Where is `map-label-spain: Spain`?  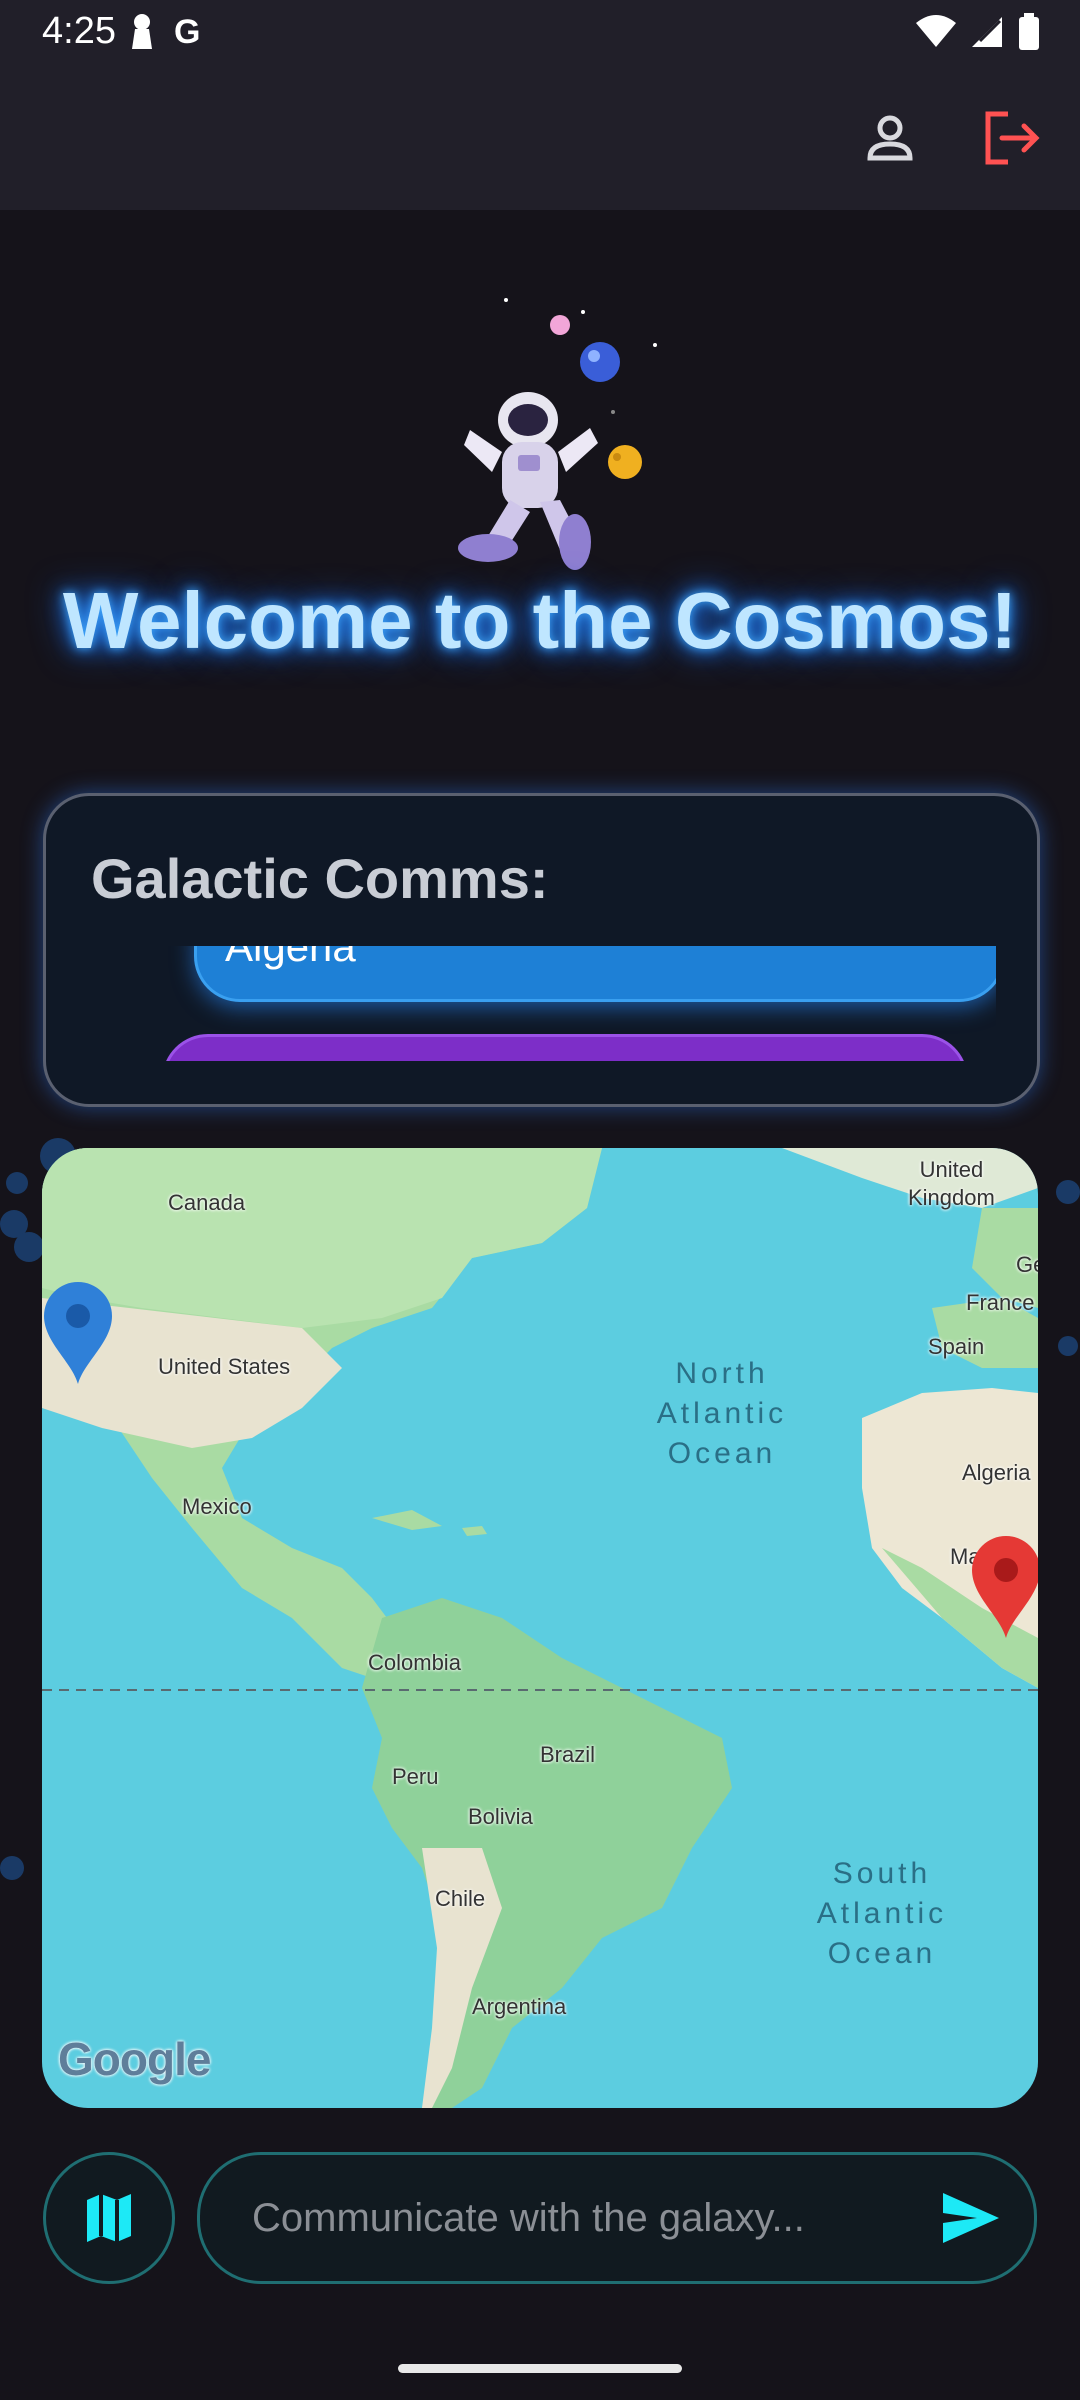 map-label-spain: Spain is located at coordinates (956, 1346).